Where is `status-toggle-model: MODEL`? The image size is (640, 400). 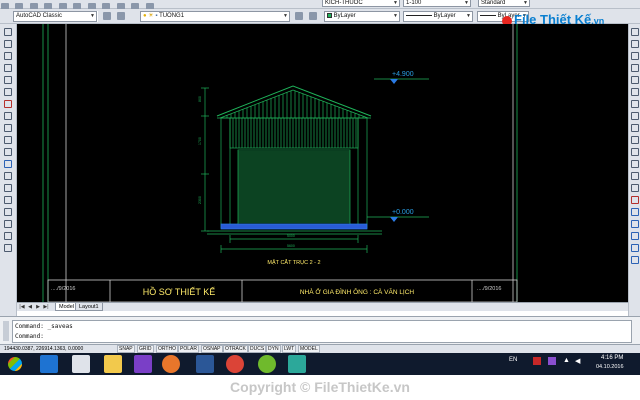
status-toggle-model: MODEL is located at coordinates (309, 349).